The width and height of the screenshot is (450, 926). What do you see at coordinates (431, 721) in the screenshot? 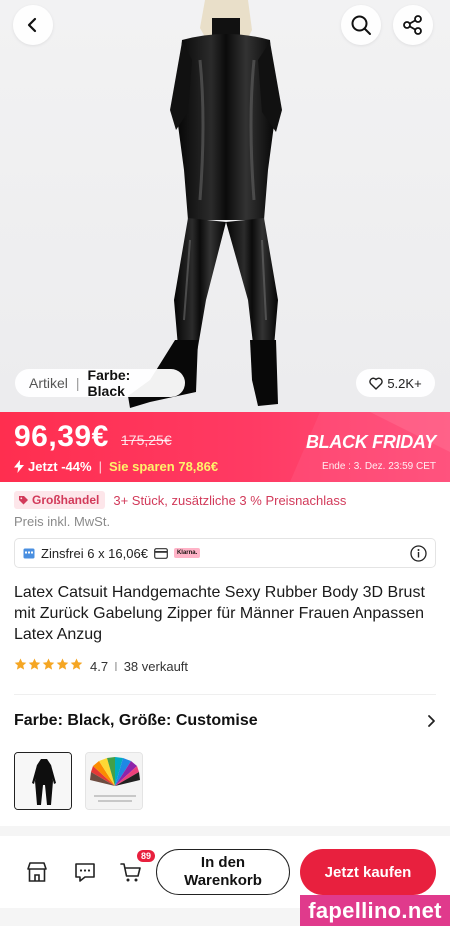
I see `chevron-right-icon` at bounding box center [431, 721].